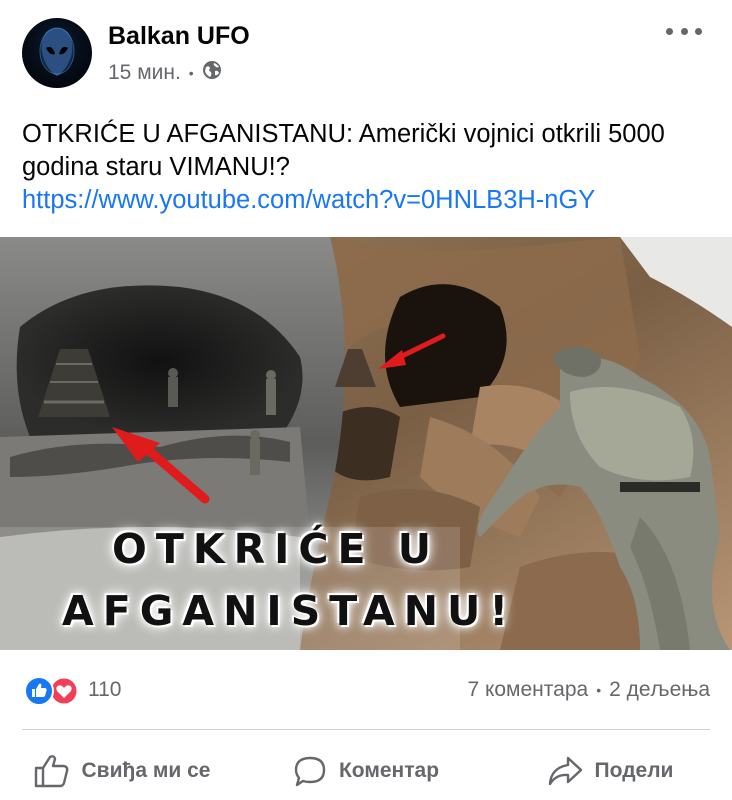 Image resolution: width=732 pixels, height=800 pixels. I want to click on engagement-stats: 7 коментара • 2 дељења, so click(588, 690).